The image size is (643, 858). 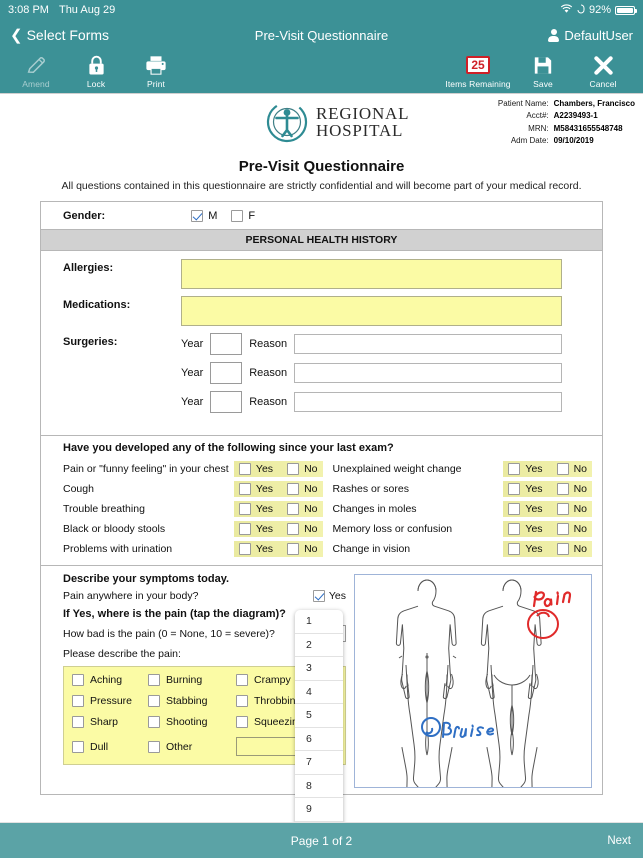 What do you see at coordinates (478, 70) in the screenshot?
I see `items-remaining-button: 25 Items Remaining` at bounding box center [478, 70].